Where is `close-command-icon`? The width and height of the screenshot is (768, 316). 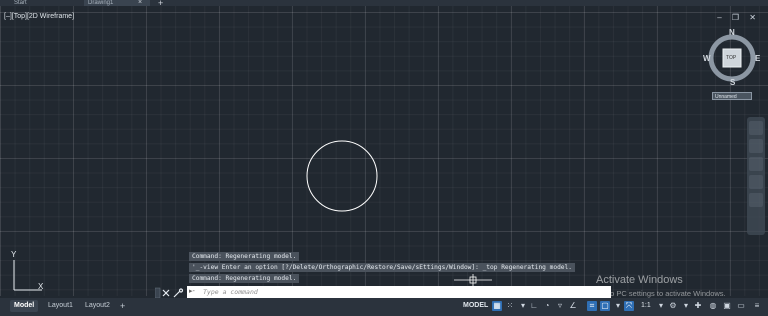 close-command-icon is located at coordinates (166, 293).